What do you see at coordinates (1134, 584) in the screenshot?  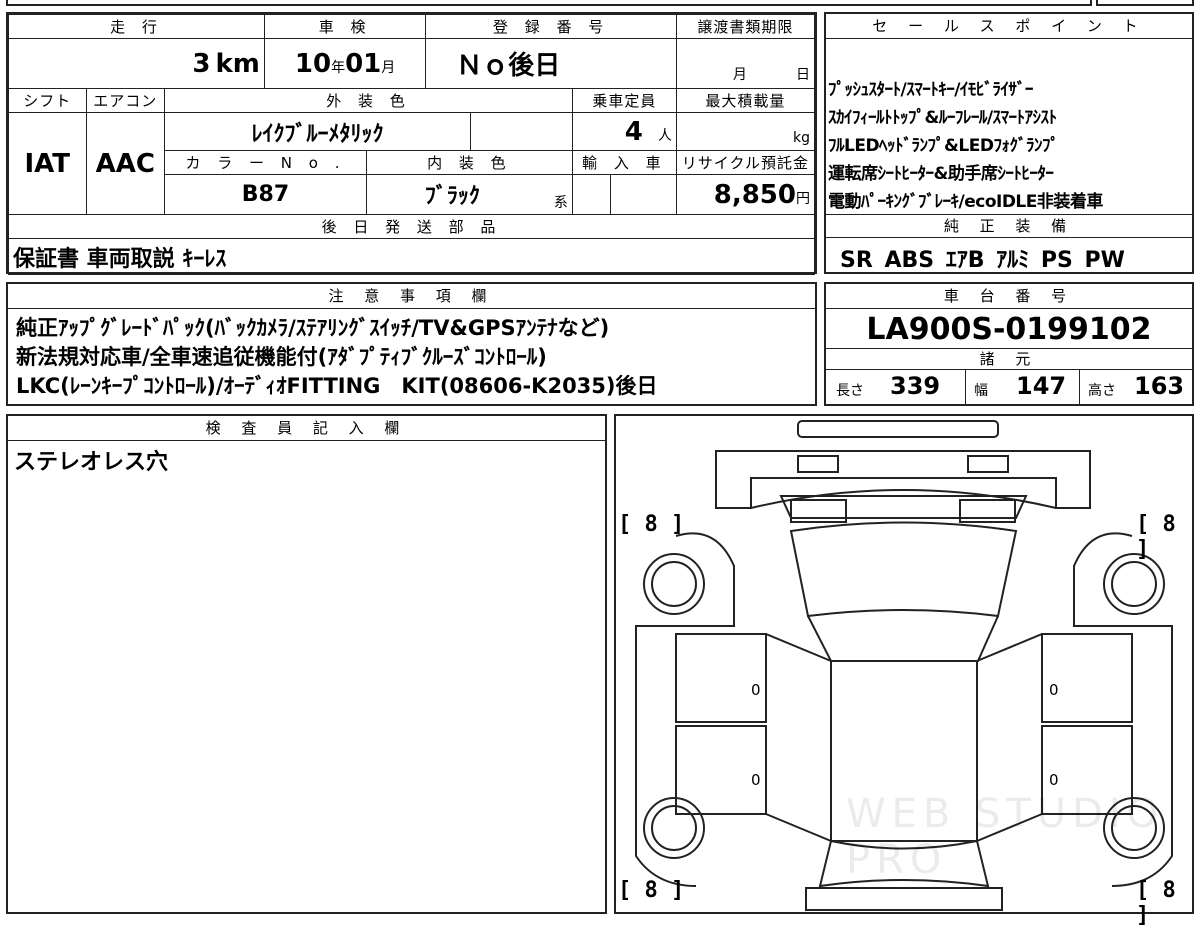 I see `front-right-wheel-inner` at bounding box center [1134, 584].